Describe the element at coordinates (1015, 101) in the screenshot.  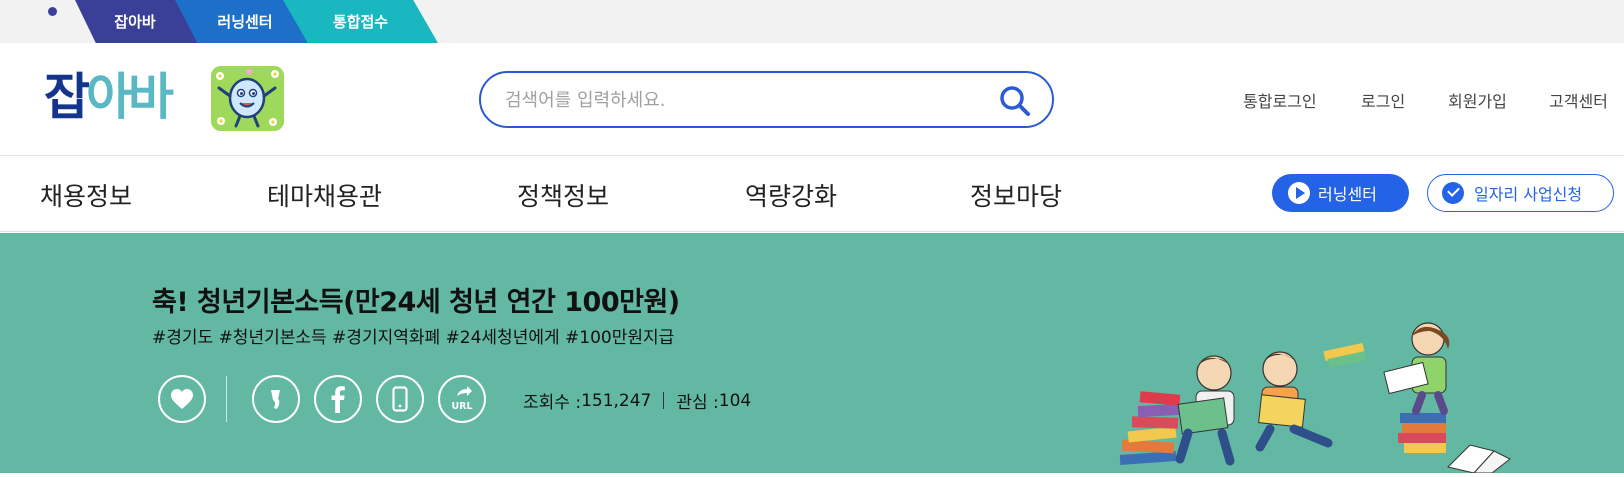
I see `search-icon` at that location.